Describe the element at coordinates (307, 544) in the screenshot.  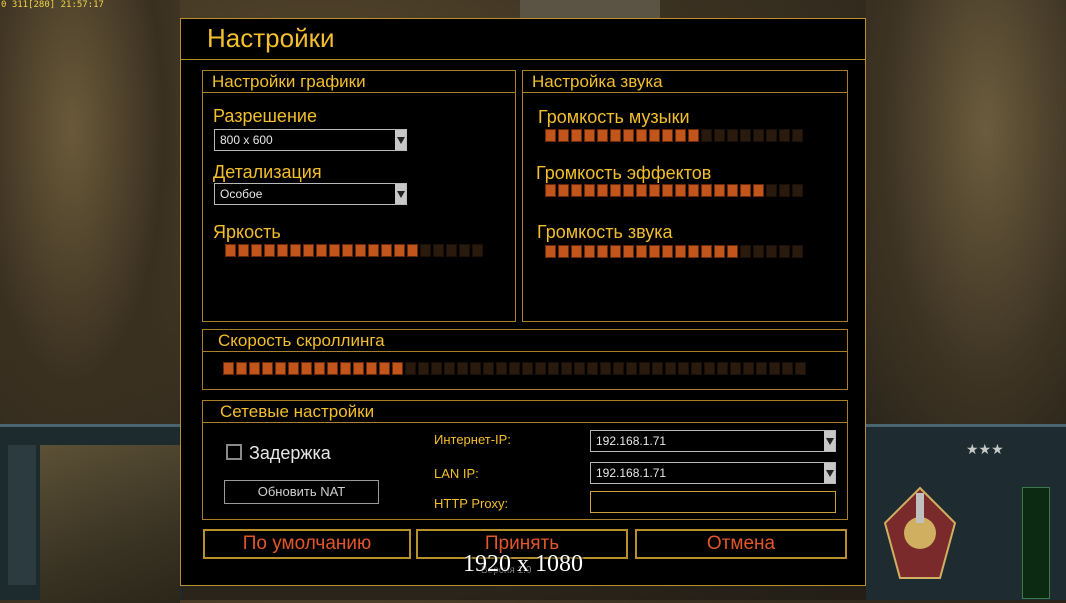
I see `defaults-button: По умолчанию` at that location.